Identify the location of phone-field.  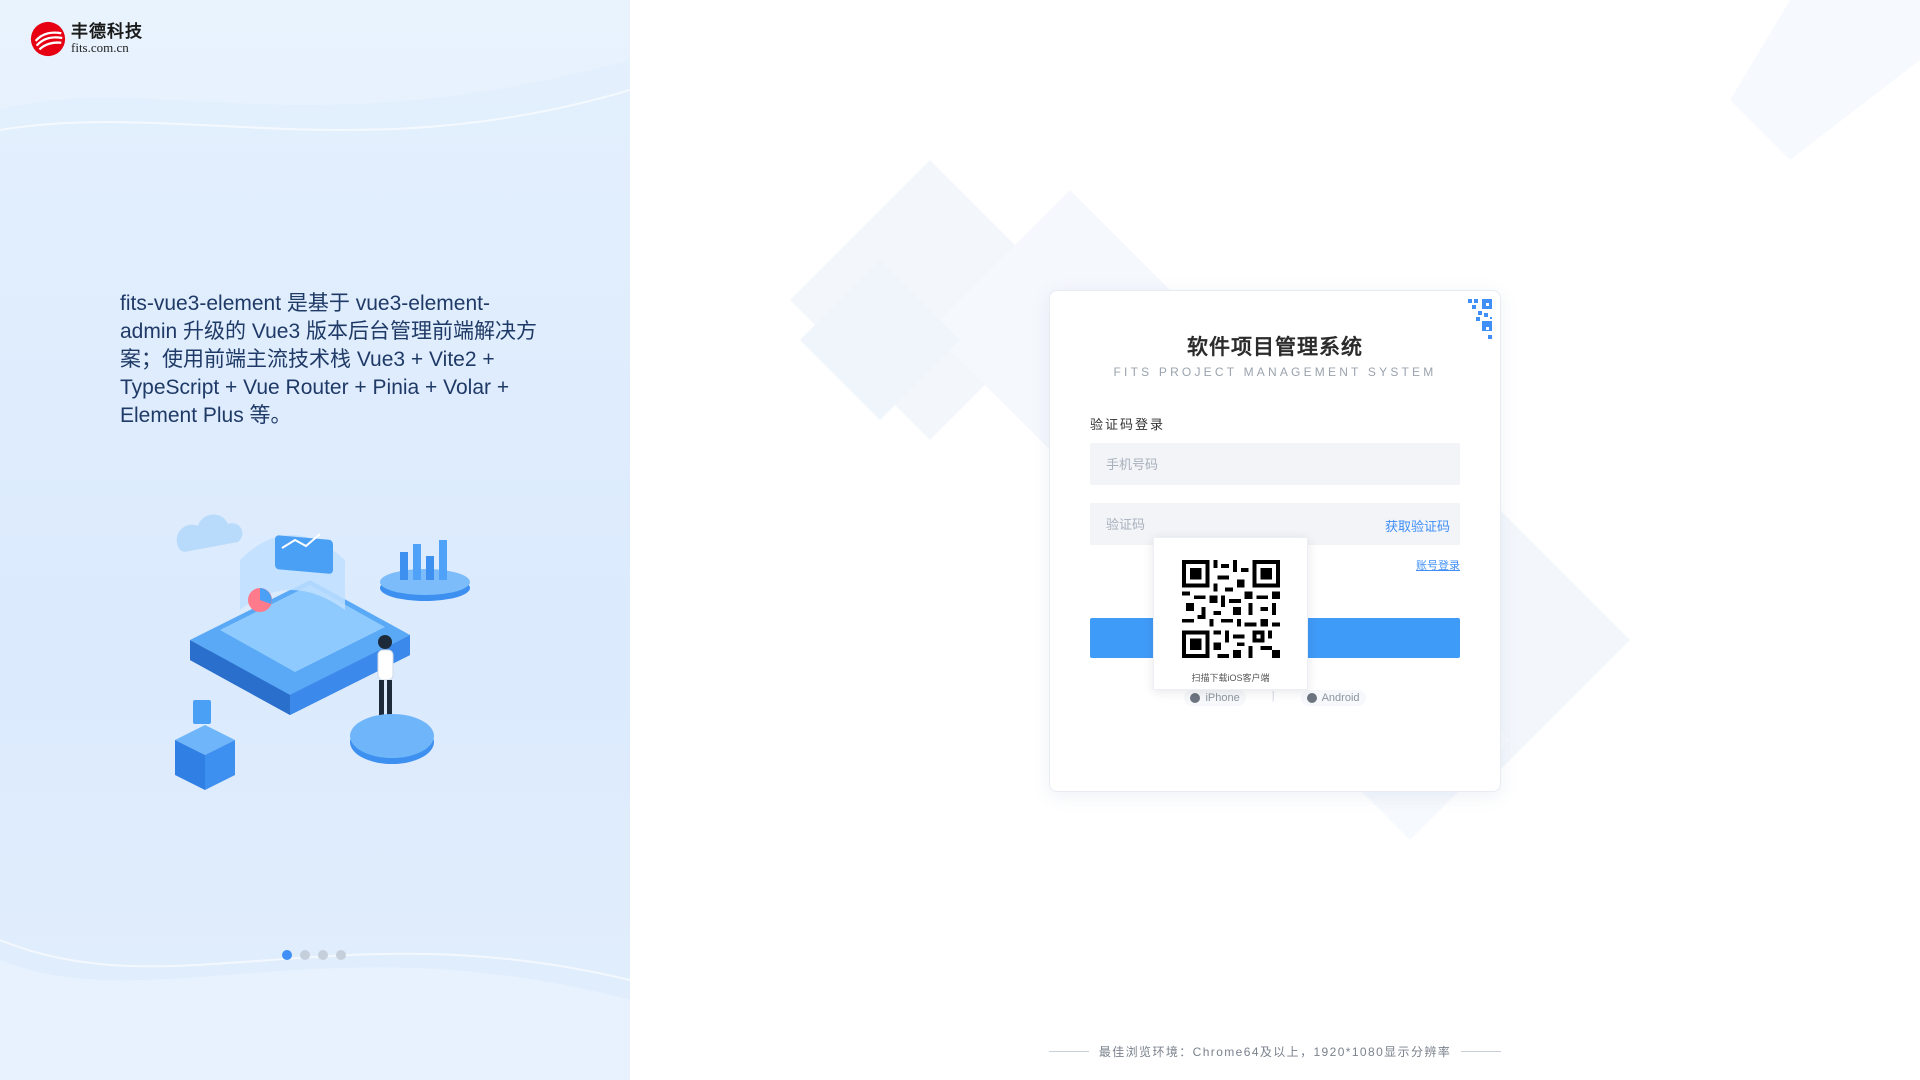
(1275, 464).